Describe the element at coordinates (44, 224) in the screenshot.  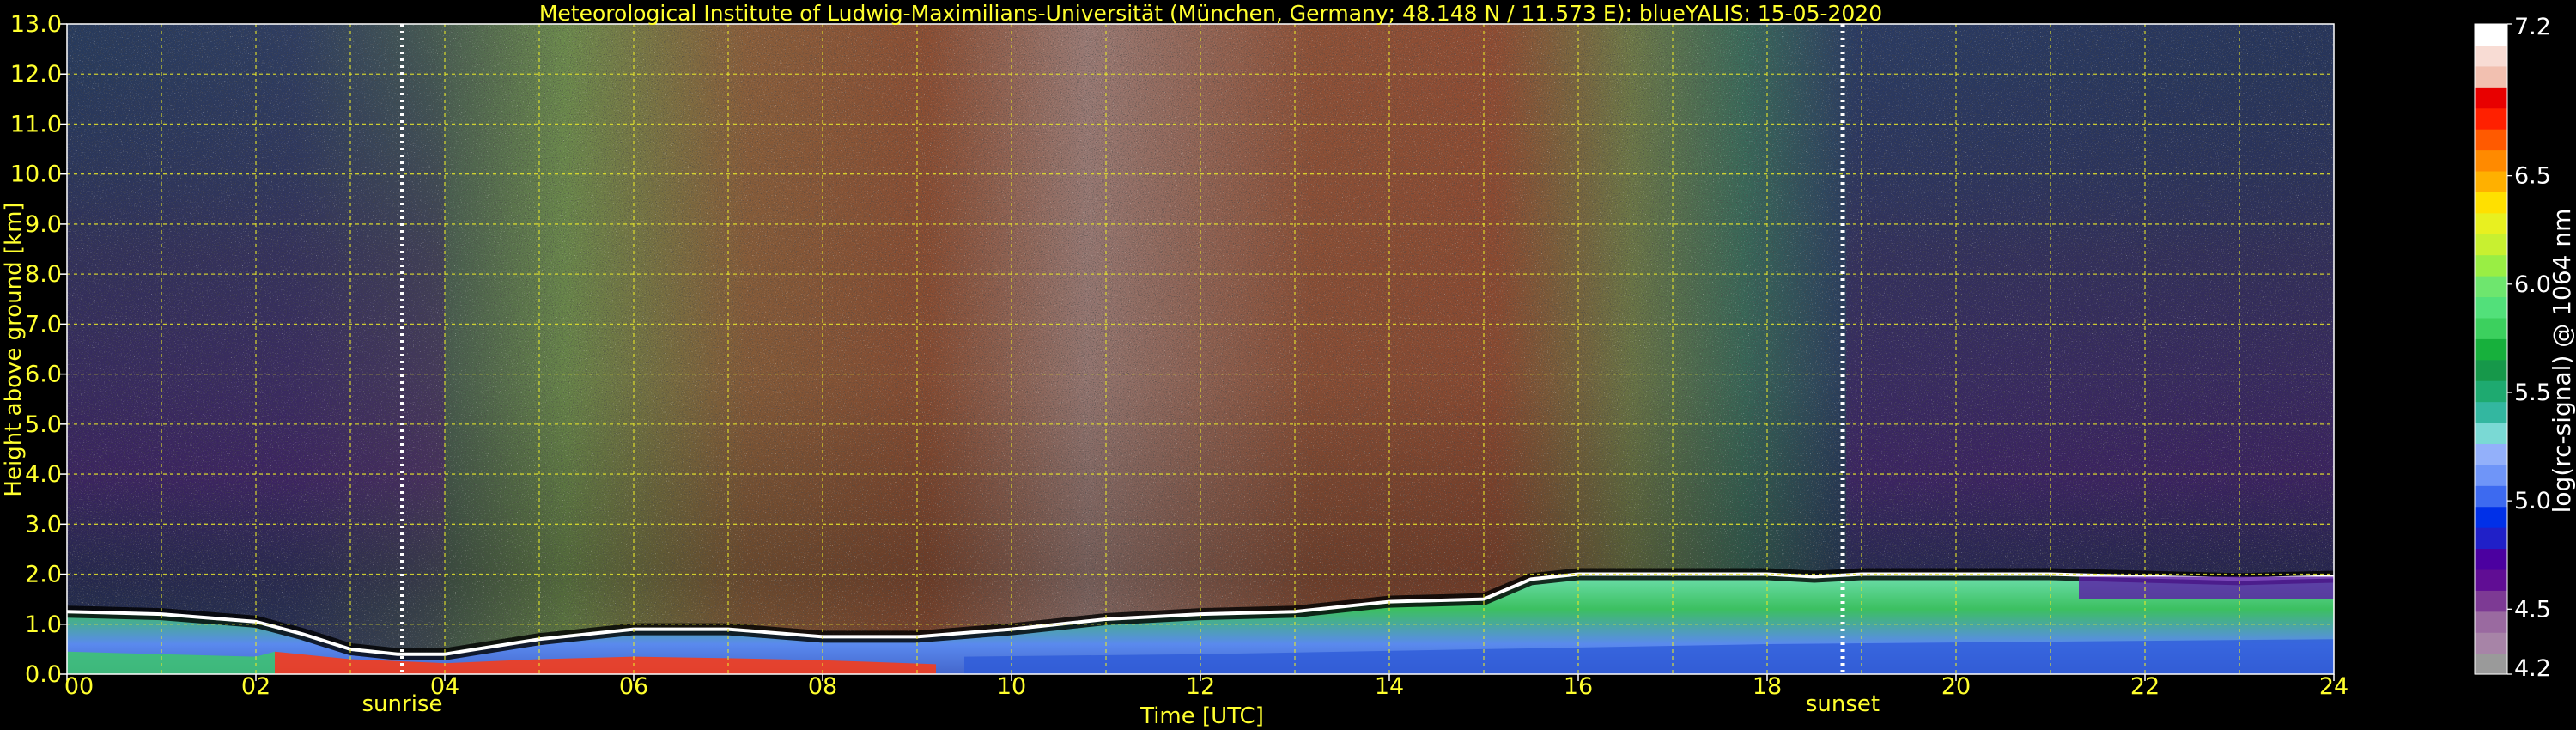
I see `y-tick-label: 9.0` at that location.